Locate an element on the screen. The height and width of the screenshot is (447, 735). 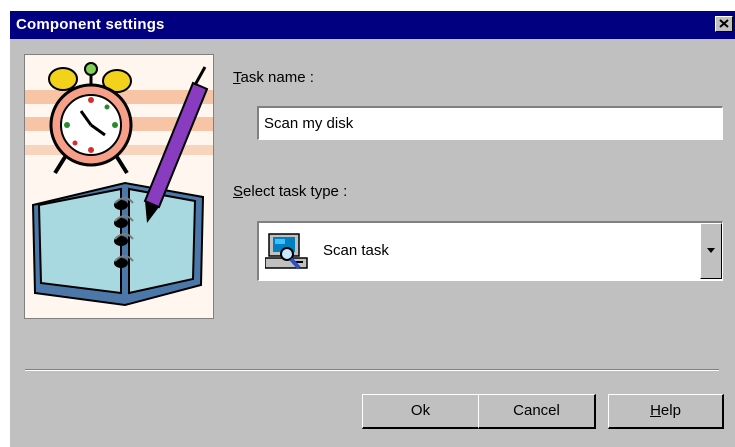
task-type-dropdown-button is located at coordinates (711, 251).